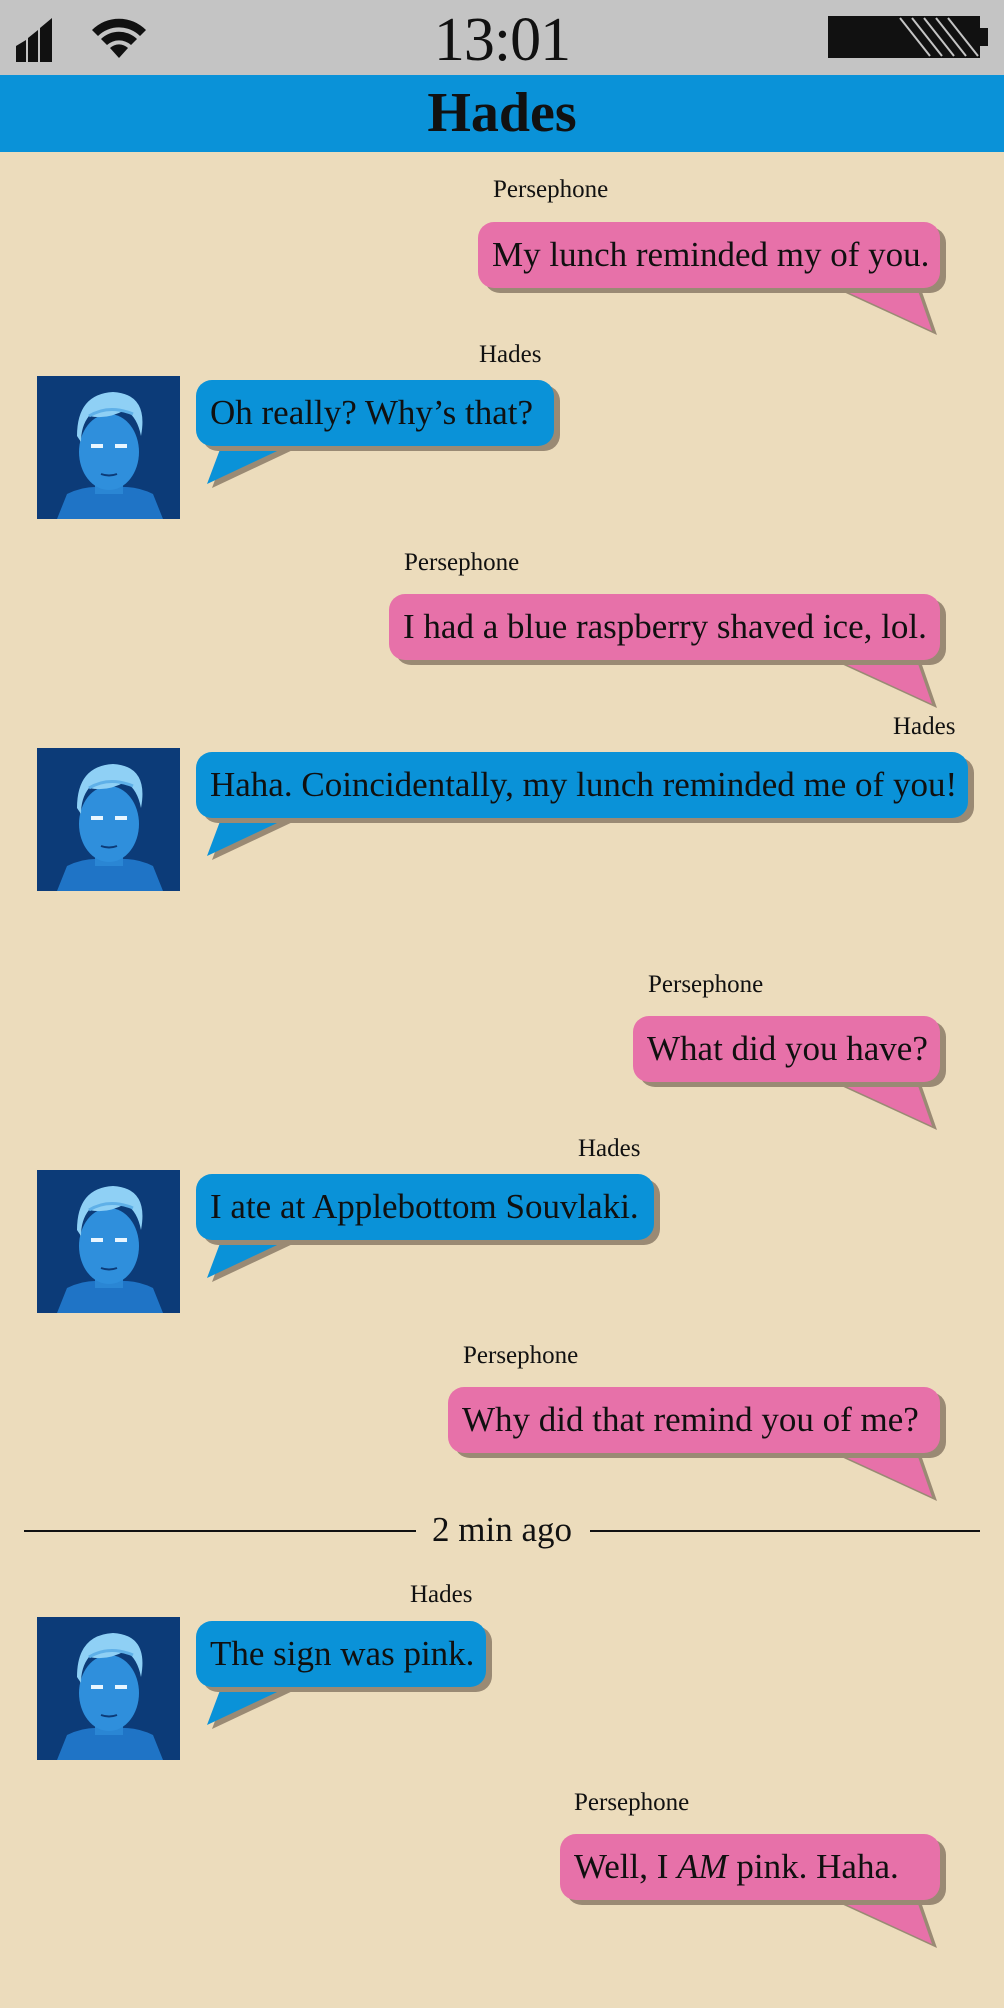 The width and height of the screenshot is (1004, 2008). What do you see at coordinates (694, 1420) in the screenshot?
I see `message-bubble-outgoing: Why did that remind you of me?` at bounding box center [694, 1420].